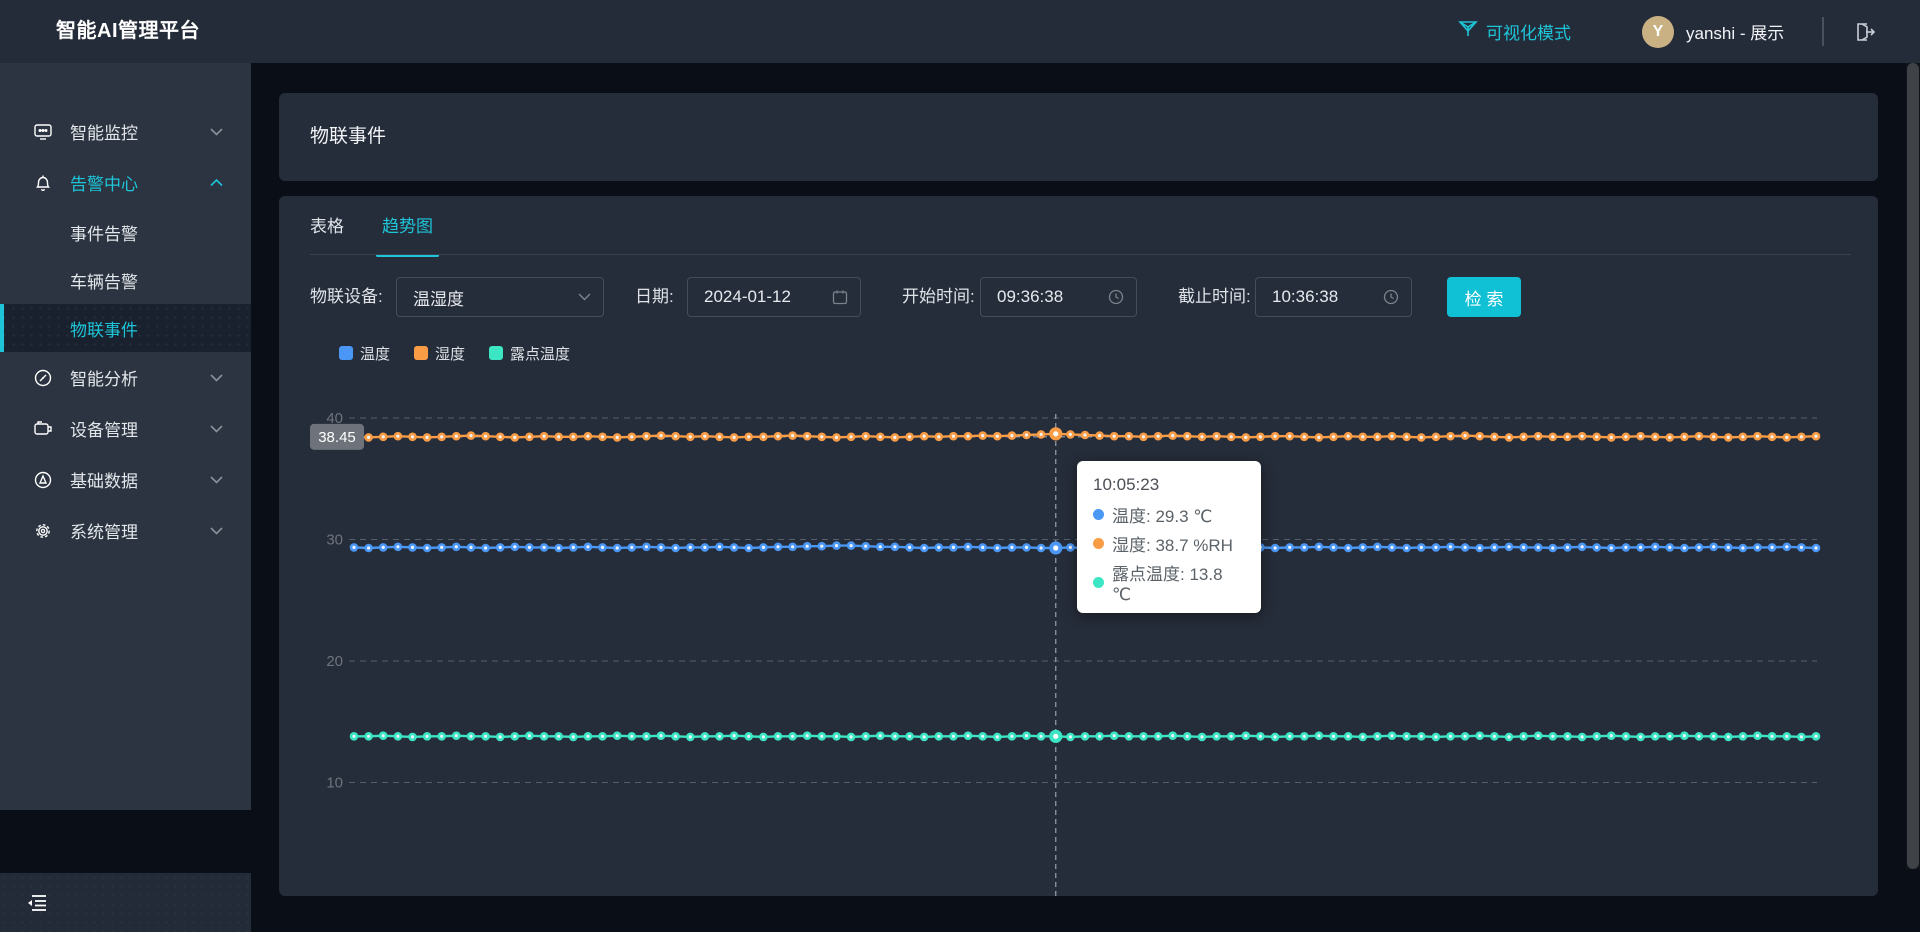  I want to click on visualization-mode-button: 可视化模式, so click(1514, 31).